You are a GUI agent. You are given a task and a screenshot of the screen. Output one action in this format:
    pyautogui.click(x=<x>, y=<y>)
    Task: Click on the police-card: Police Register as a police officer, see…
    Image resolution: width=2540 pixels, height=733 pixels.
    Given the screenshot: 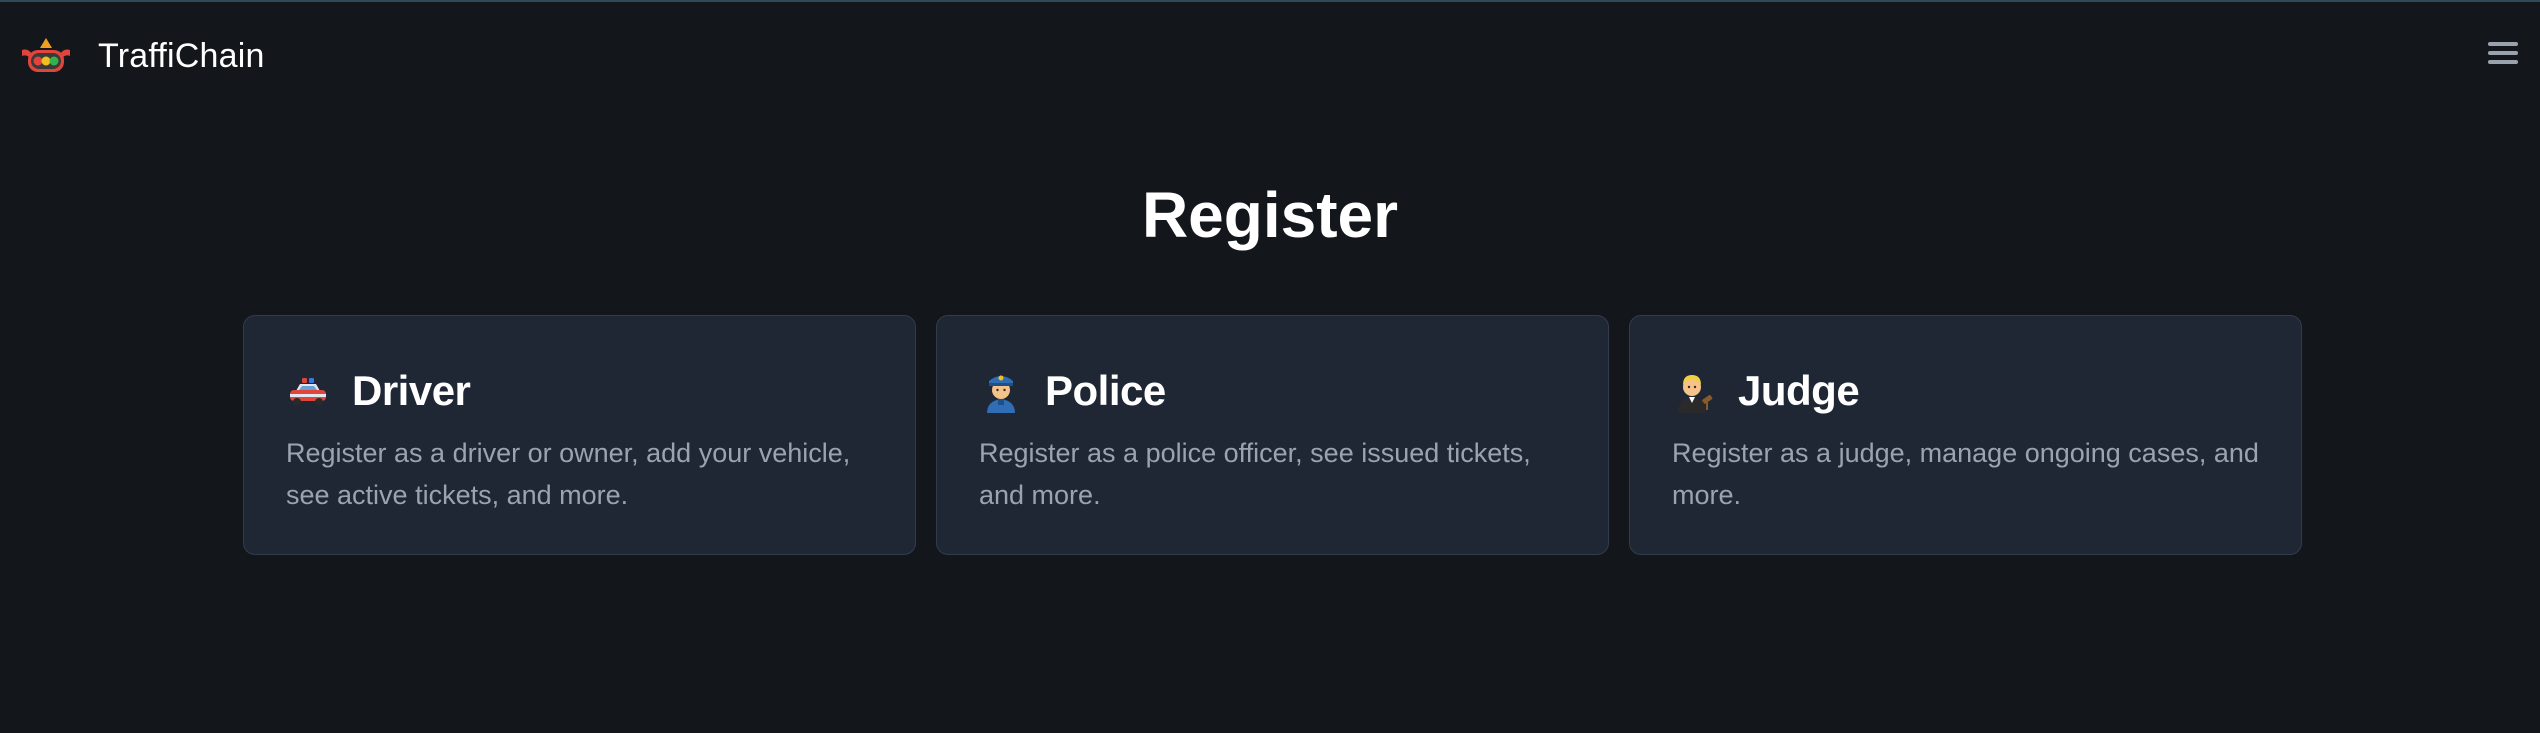 What is the action you would take?
    pyautogui.click(x=1272, y=435)
    